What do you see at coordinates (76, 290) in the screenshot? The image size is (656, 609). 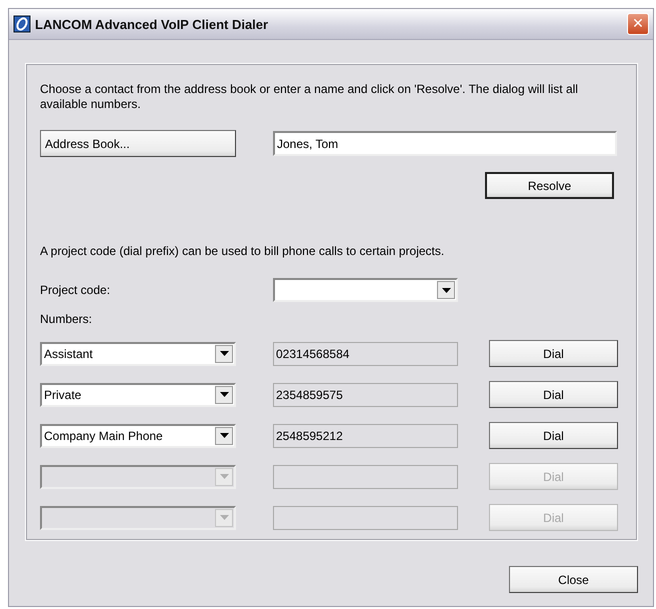 I see `project-code-label: Project code:` at bounding box center [76, 290].